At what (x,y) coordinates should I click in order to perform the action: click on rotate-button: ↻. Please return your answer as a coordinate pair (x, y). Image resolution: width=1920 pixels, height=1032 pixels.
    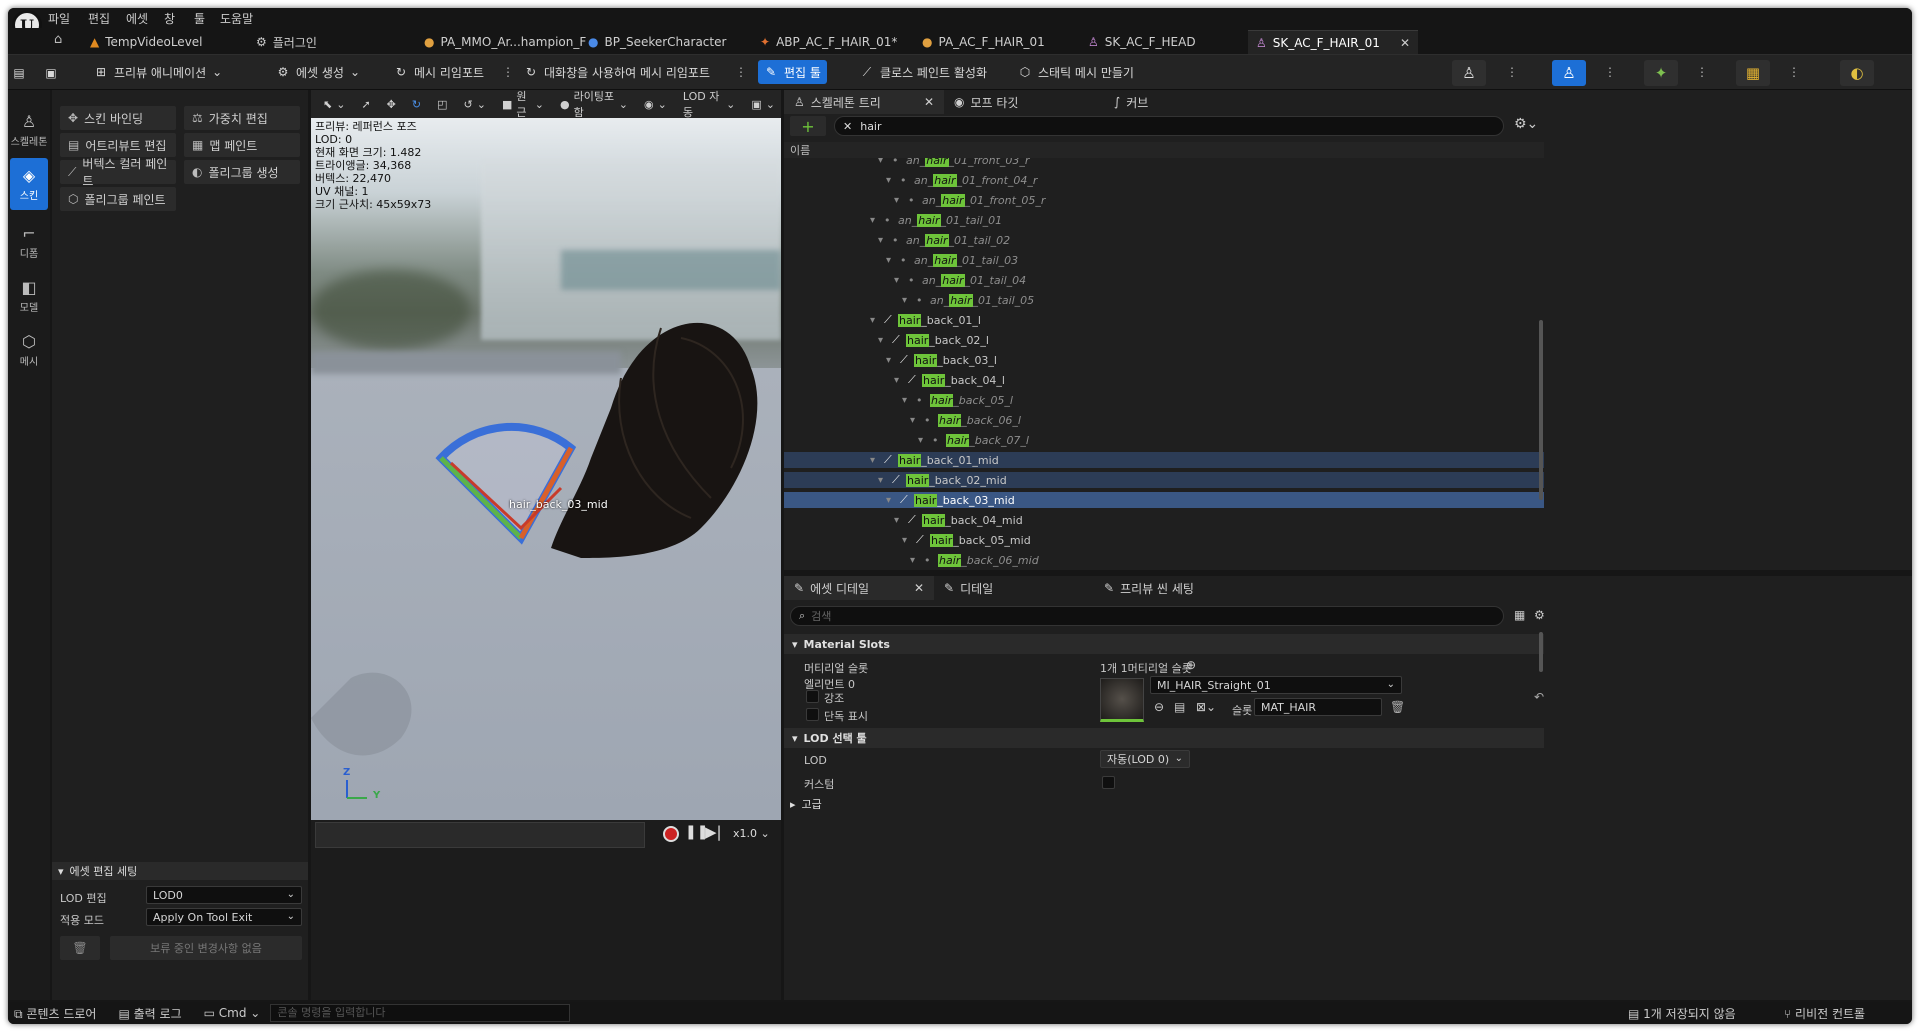
    Looking at the image, I should click on (416, 104).